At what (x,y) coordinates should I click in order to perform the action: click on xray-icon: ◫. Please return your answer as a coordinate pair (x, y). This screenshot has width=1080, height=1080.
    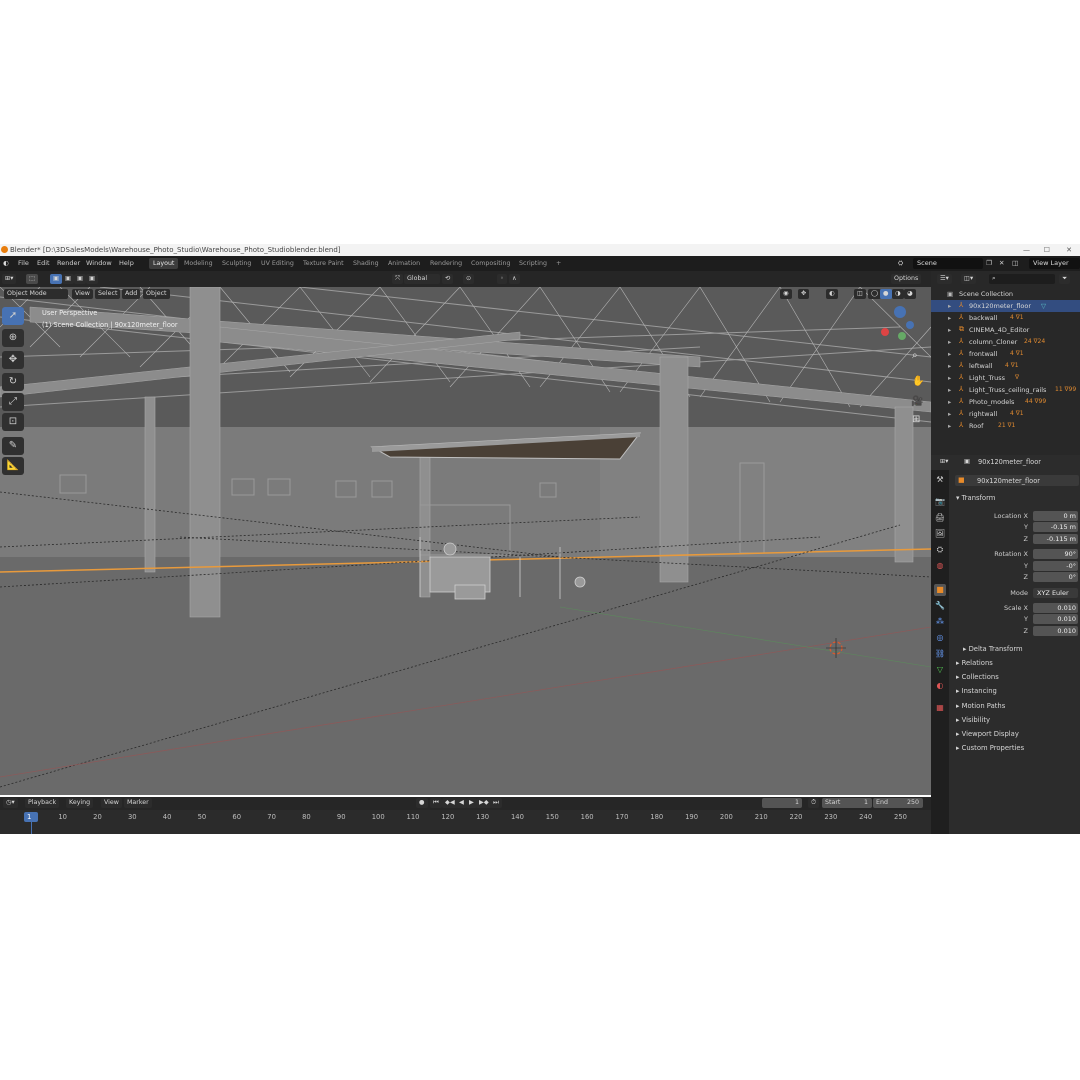
    Looking at the image, I should click on (860, 294).